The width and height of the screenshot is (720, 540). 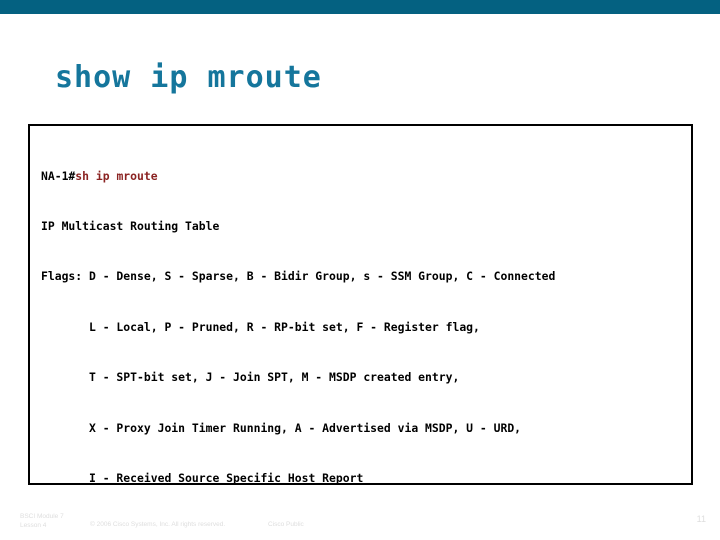 What do you see at coordinates (701, 519) in the screenshot?
I see `footer-page-number: 11` at bounding box center [701, 519].